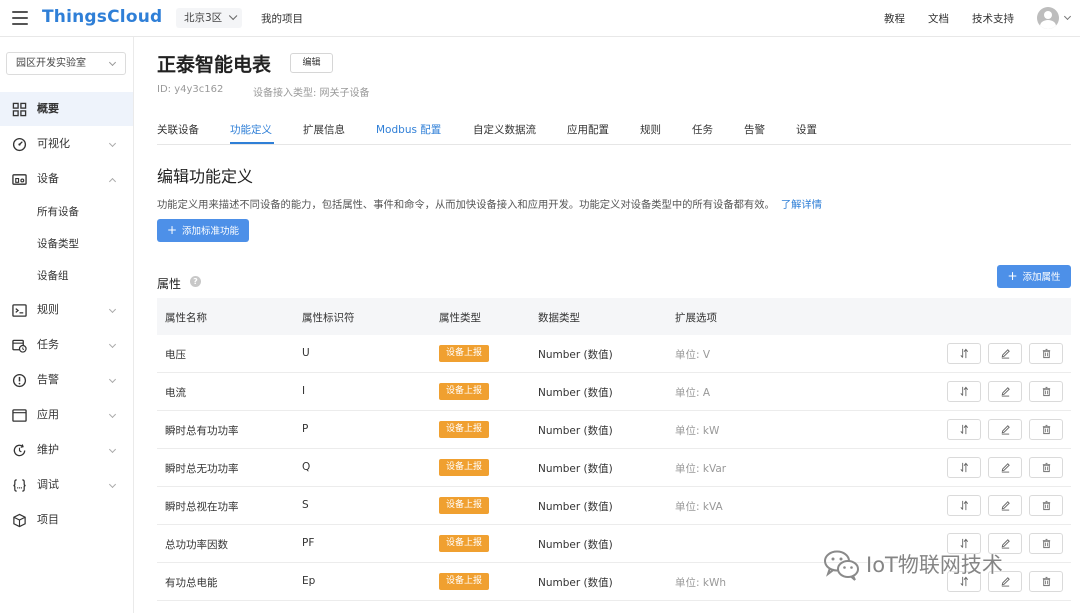 The width and height of the screenshot is (1080, 613). I want to click on add-attribute-button: + 添加属性, so click(1034, 276).